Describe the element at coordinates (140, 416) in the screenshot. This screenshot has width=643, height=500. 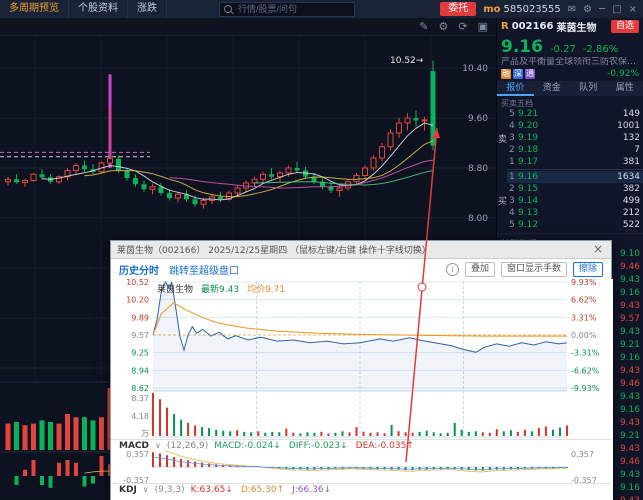
I see `svg-text: 4.18` at that location.